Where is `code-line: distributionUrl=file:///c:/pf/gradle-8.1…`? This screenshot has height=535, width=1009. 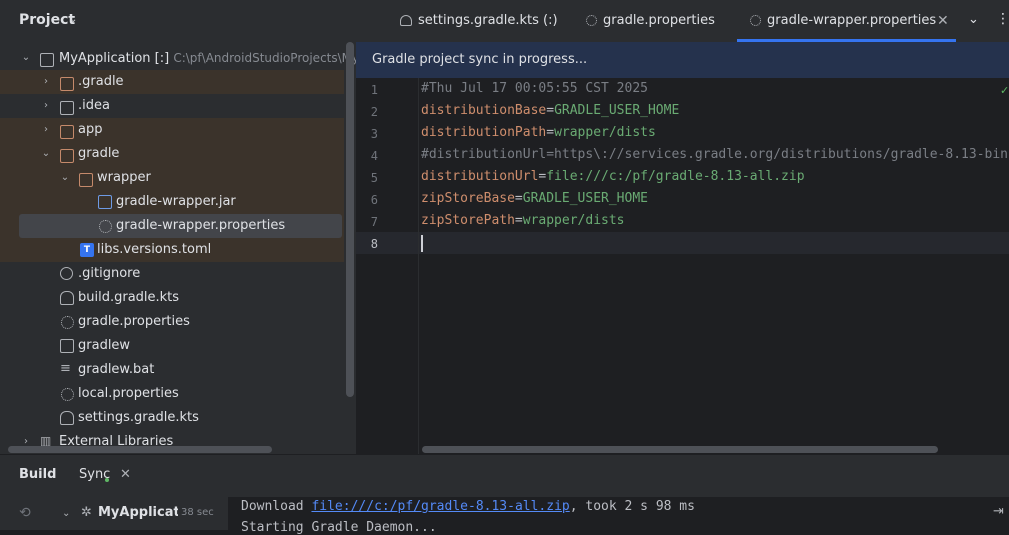 code-line: distributionUrl=file:///c:/pf/gradle-8.1… is located at coordinates (613, 176).